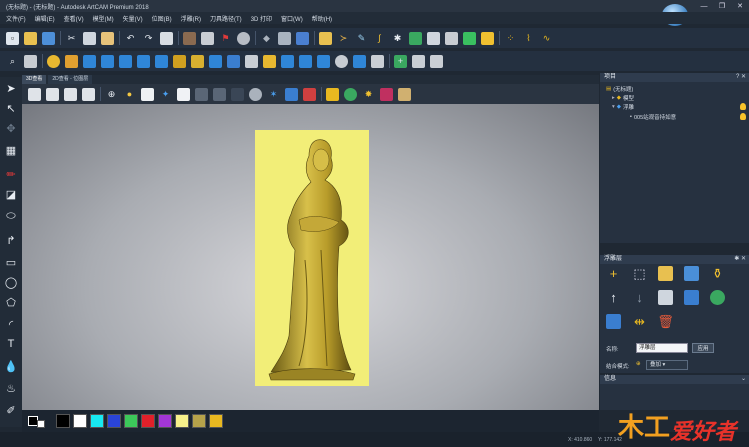  I want to click on crop-icon, so click(207, 38).